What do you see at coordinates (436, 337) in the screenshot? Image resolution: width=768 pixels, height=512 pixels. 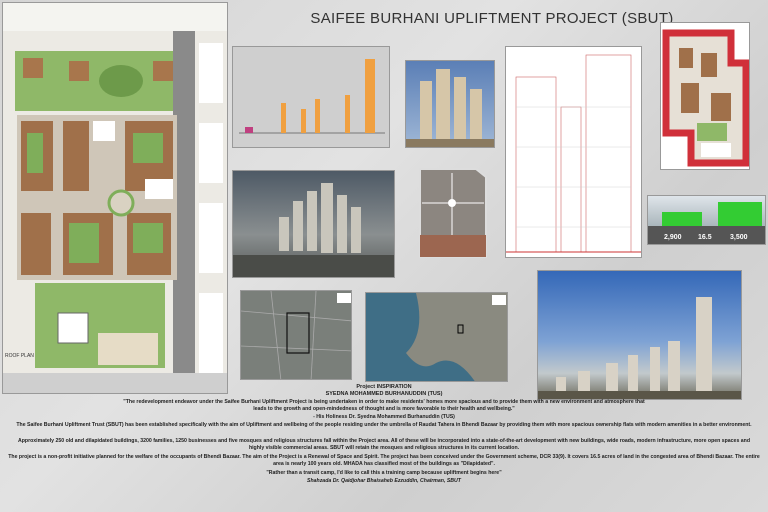 I see `city-satellite-map-image` at bounding box center [436, 337].